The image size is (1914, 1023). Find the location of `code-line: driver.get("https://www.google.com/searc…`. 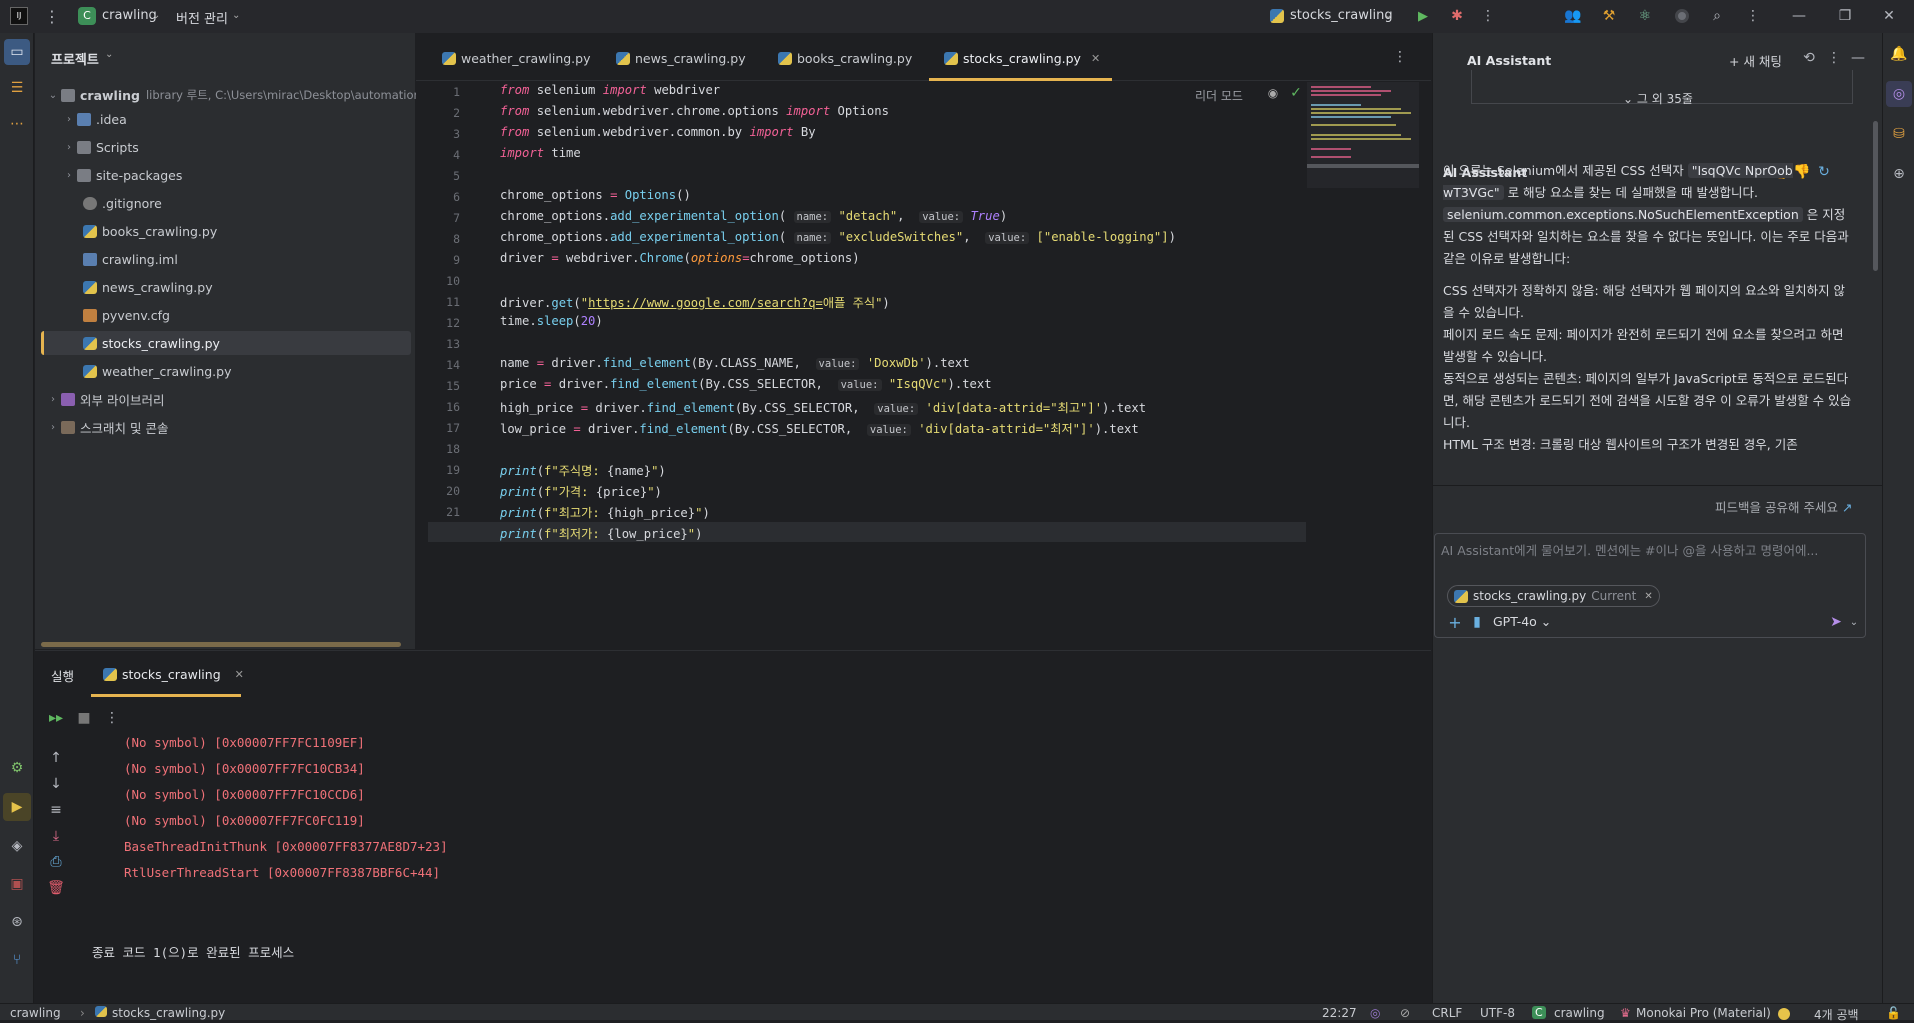

code-line: driver.get("https://www.google.com/searc… is located at coordinates (695, 302).